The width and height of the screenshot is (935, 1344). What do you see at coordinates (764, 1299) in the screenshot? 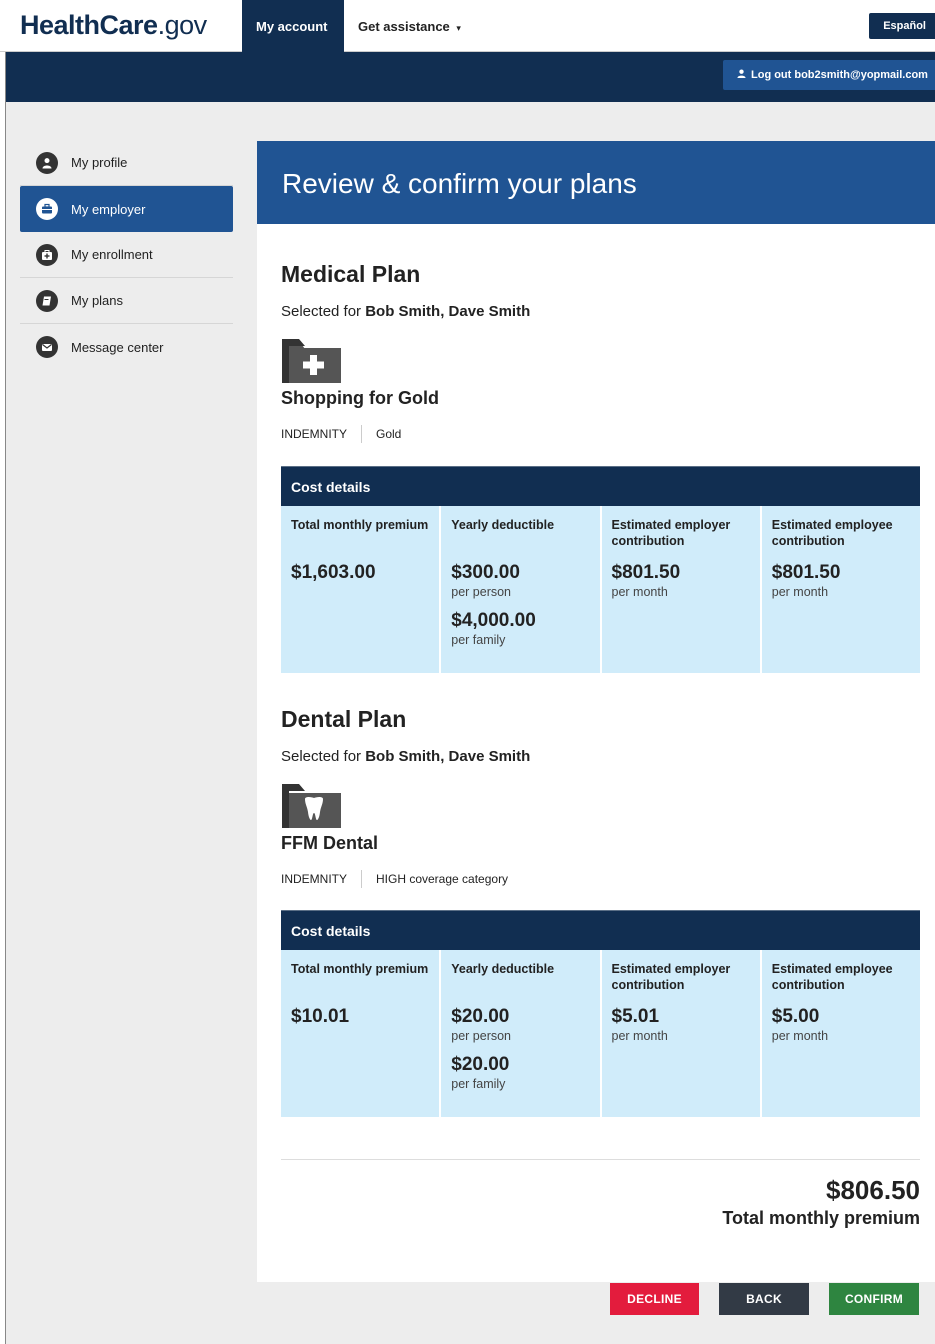
I see `back-button: BACK` at bounding box center [764, 1299].